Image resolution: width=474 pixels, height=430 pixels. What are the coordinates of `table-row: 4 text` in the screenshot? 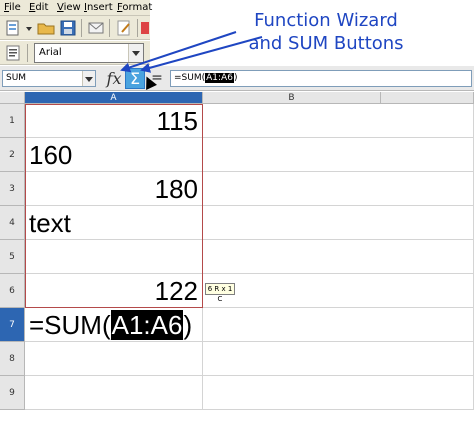 It's located at (237, 223).